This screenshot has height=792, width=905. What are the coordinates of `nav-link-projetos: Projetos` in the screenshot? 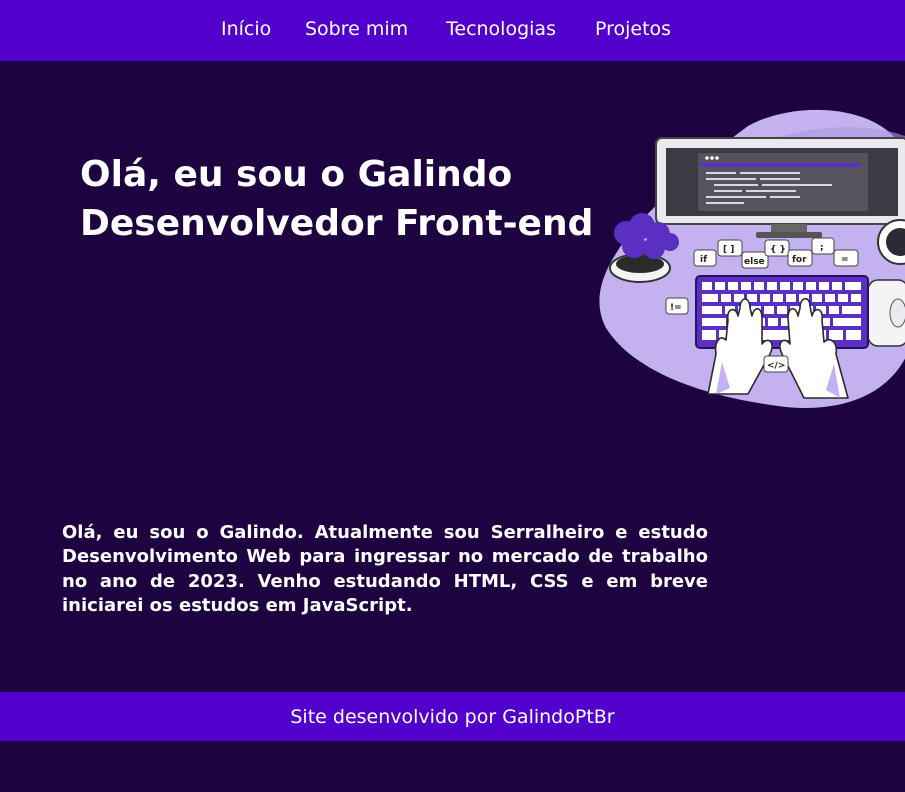 It's located at (633, 29).